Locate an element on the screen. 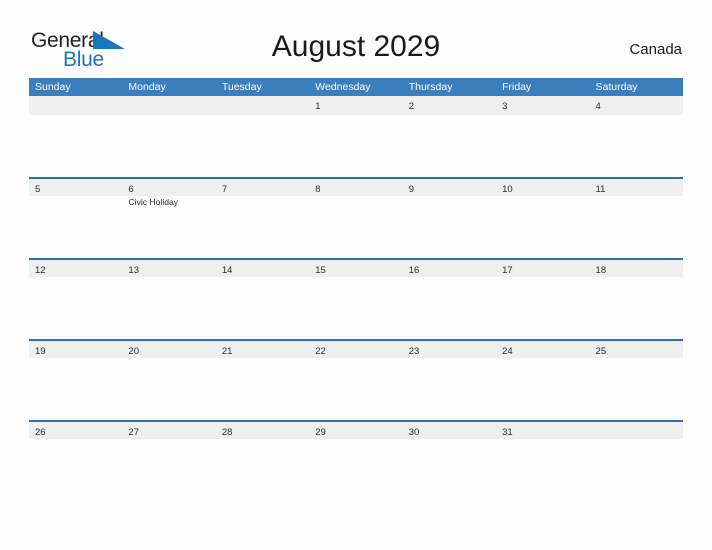  day-cell: 1 is located at coordinates (355, 105).